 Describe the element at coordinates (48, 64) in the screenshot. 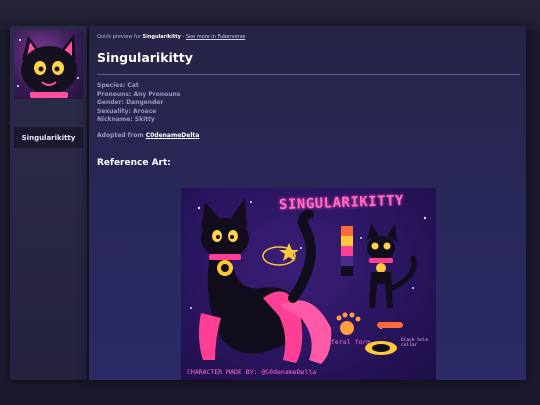

I see `cat-avatar-icon` at that location.